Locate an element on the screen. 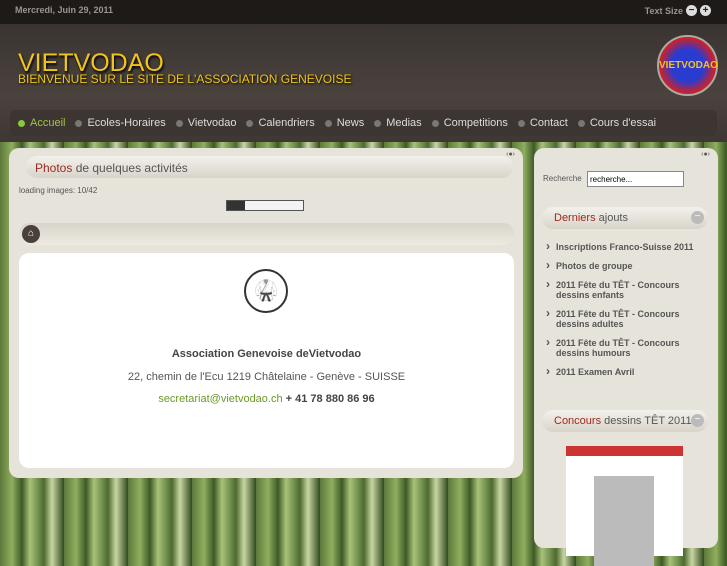  nav-medias: Medias is located at coordinates (398, 123).